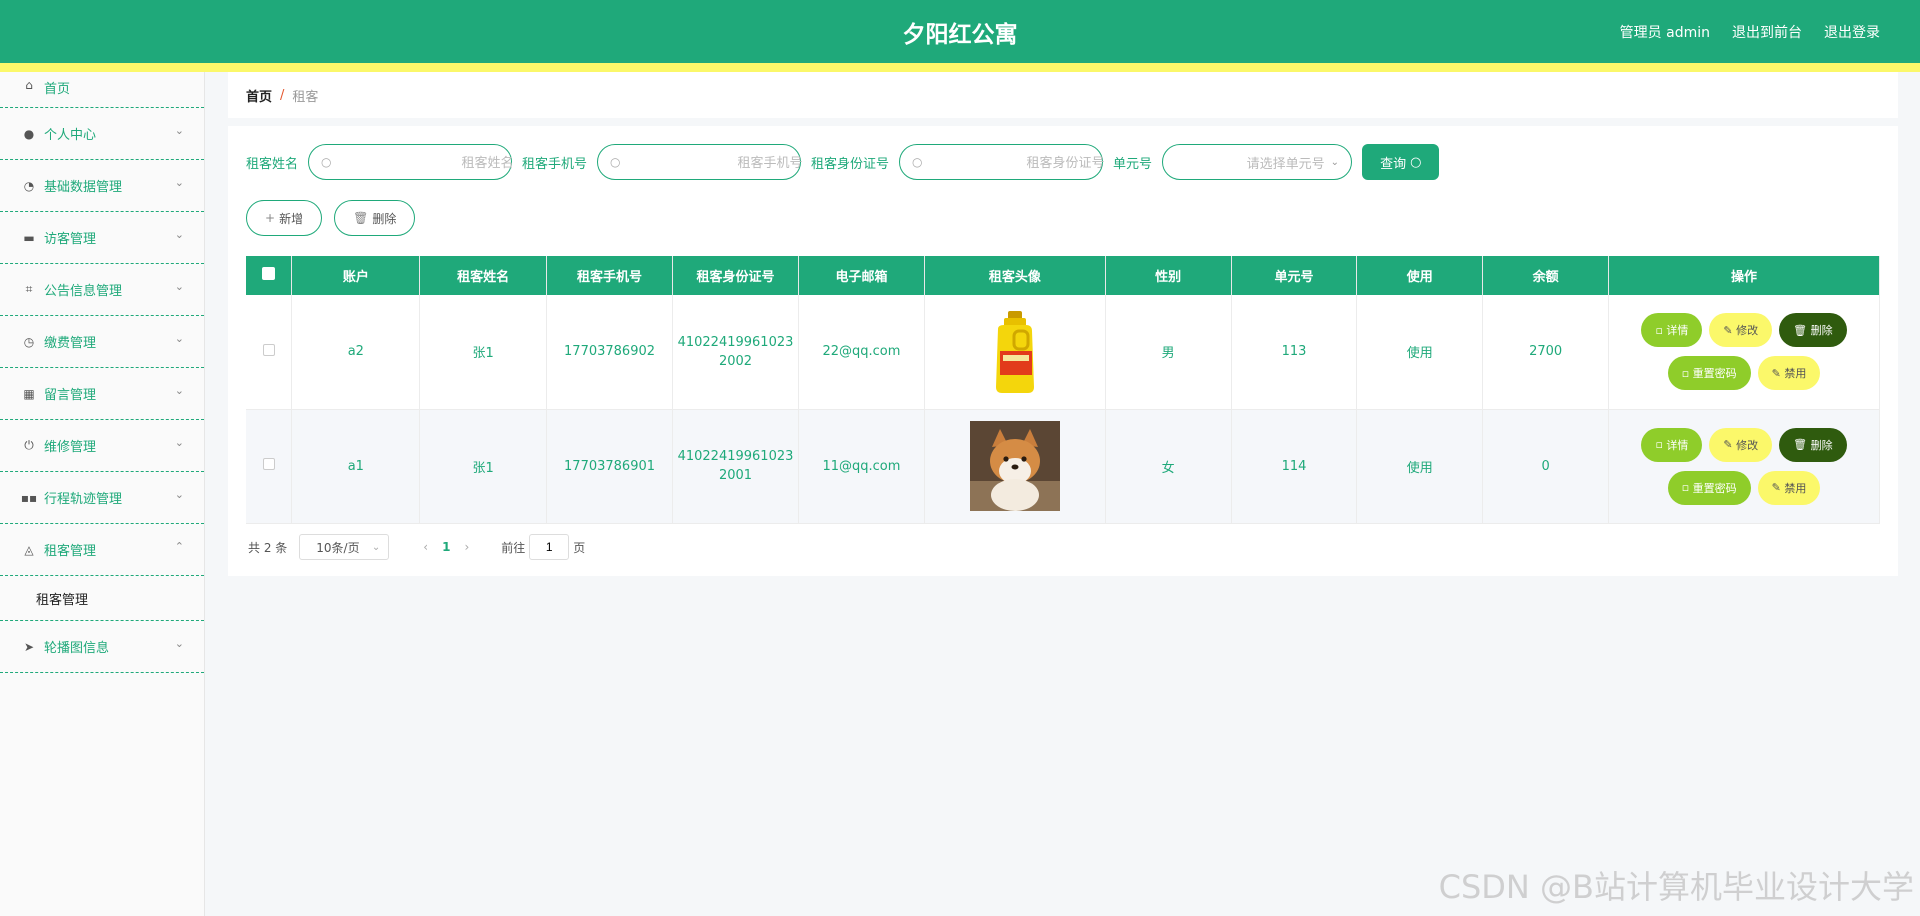  Describe the element at coordinates (102, 446) in the screenshot. I see `sidebar-item-repairs: ⏻ 维修管理 ⌄` at that location.